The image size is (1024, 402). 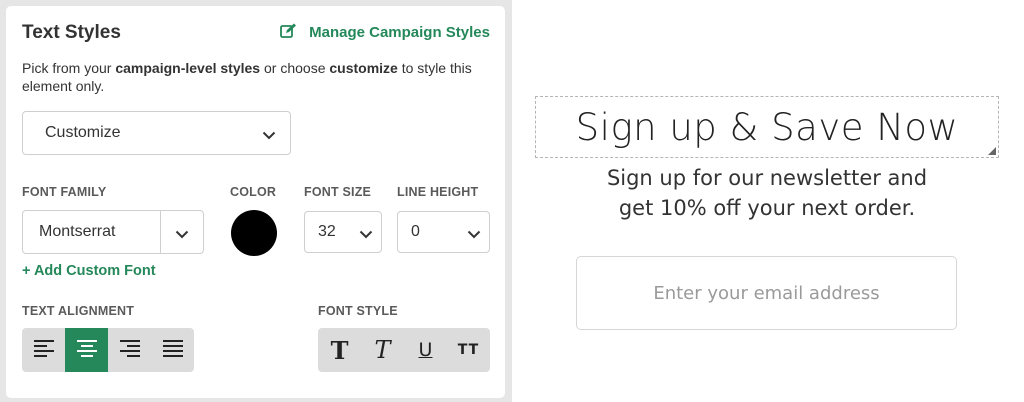 What do you see at coordinates (89, 271) in the screenshot?
I see `add-custom-font-link: + Add Custom Font` at bounding box center [89, 271].